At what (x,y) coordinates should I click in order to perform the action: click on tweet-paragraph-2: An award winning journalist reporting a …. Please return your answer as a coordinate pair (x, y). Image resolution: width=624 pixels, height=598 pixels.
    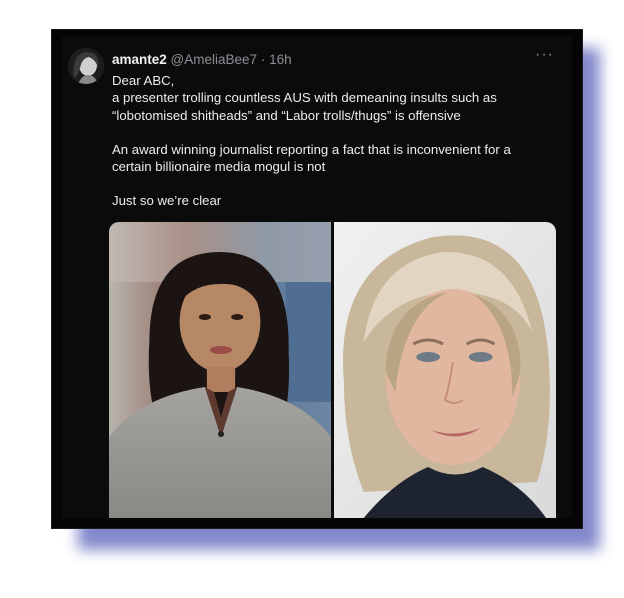
    Looking at the image, I should click on (311, 158).